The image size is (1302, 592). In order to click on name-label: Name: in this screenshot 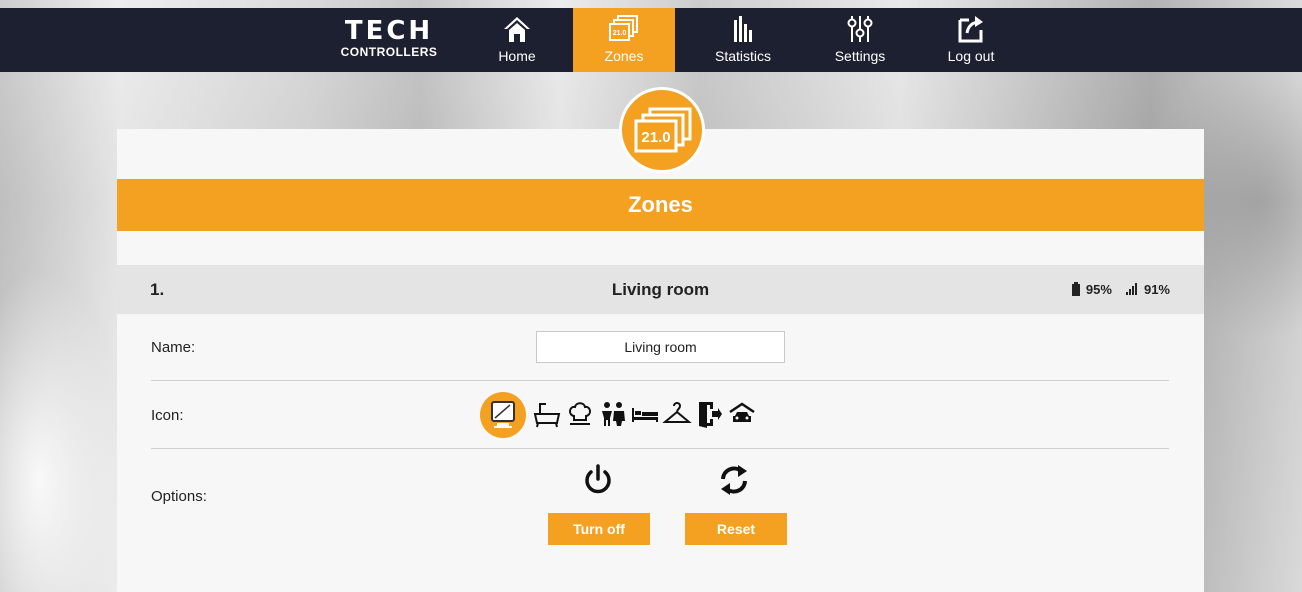, I will do `click(173, 347)`.